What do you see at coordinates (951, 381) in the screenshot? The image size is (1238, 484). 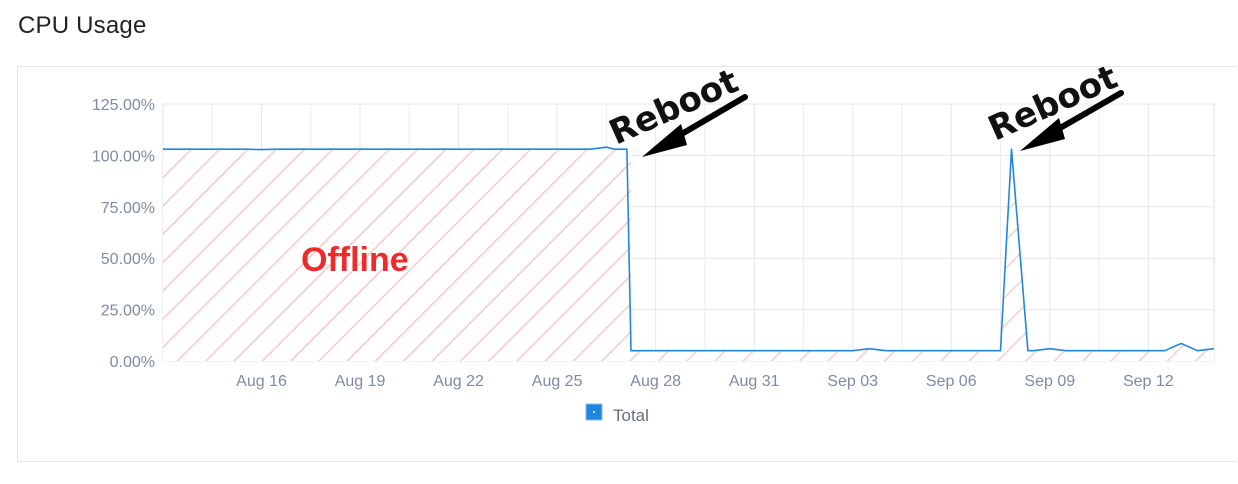 I see `x-tick-label: Sep 06` at bounding box center [951, 381].